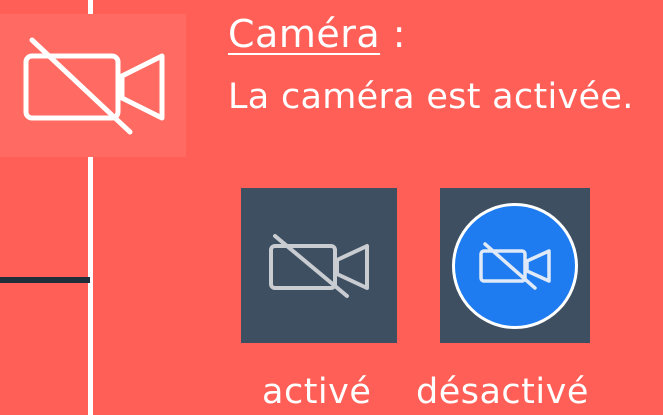  I want to click on camera-heading-word: Caméra, so click(304, 34).